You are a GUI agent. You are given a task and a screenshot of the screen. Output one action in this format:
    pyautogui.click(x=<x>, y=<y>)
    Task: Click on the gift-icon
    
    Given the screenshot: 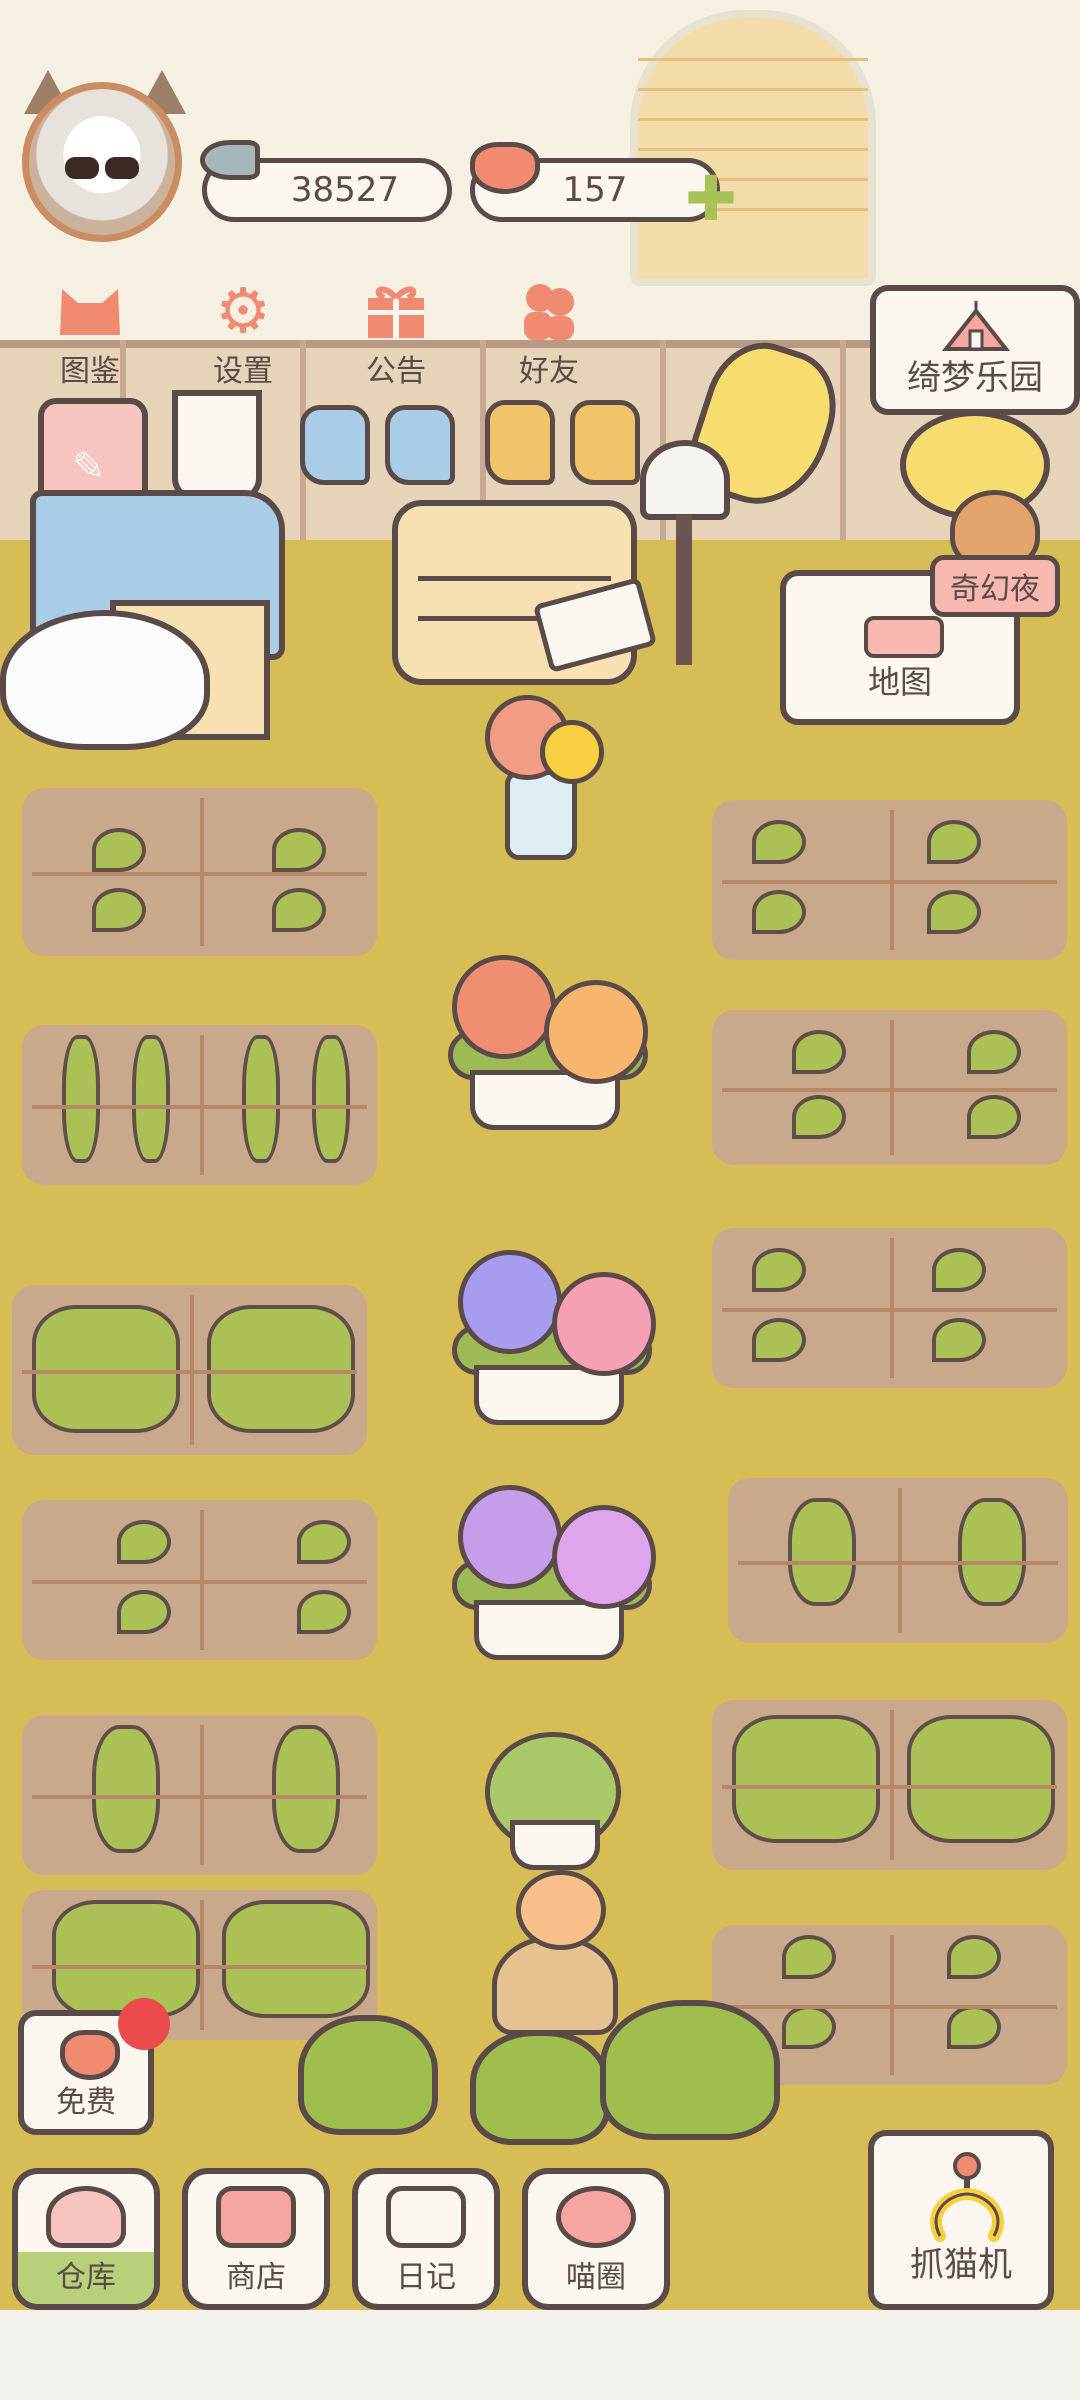 What is the action you would take?
    pyautogui.click(x=396, y=311)
    